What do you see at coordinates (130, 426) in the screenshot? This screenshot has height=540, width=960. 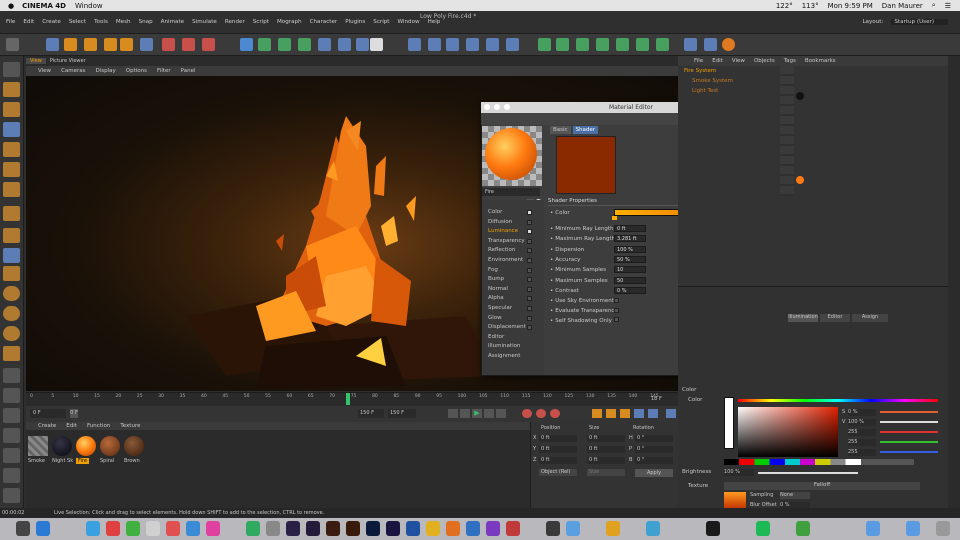 I see `mat-menu-texture: Texture` at bounding box center [130, 426].